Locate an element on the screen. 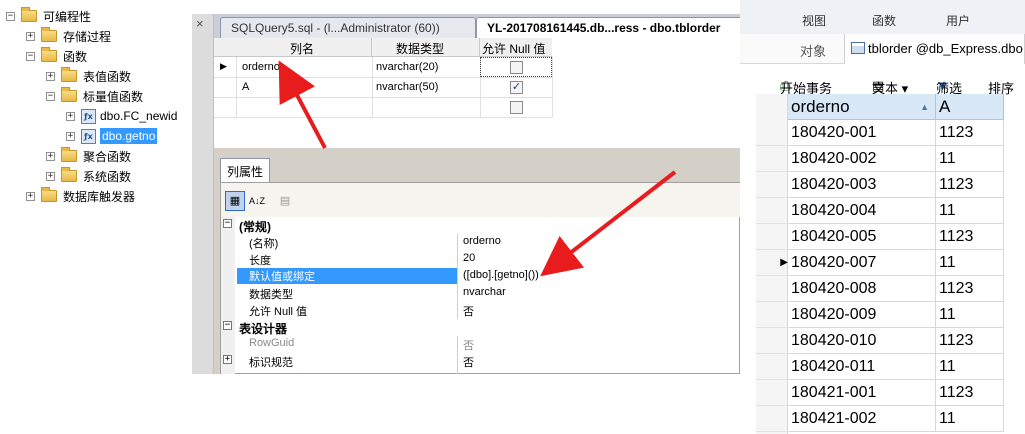  property-row: + 标识规范 否 is located at coordinates (480, 361).